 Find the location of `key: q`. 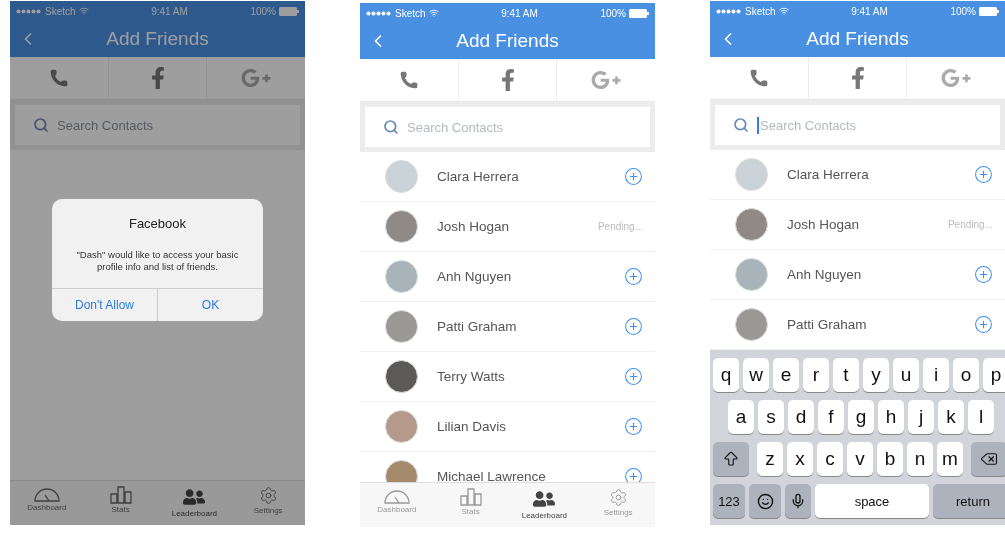

key: q is located at coordinates (726, 375).